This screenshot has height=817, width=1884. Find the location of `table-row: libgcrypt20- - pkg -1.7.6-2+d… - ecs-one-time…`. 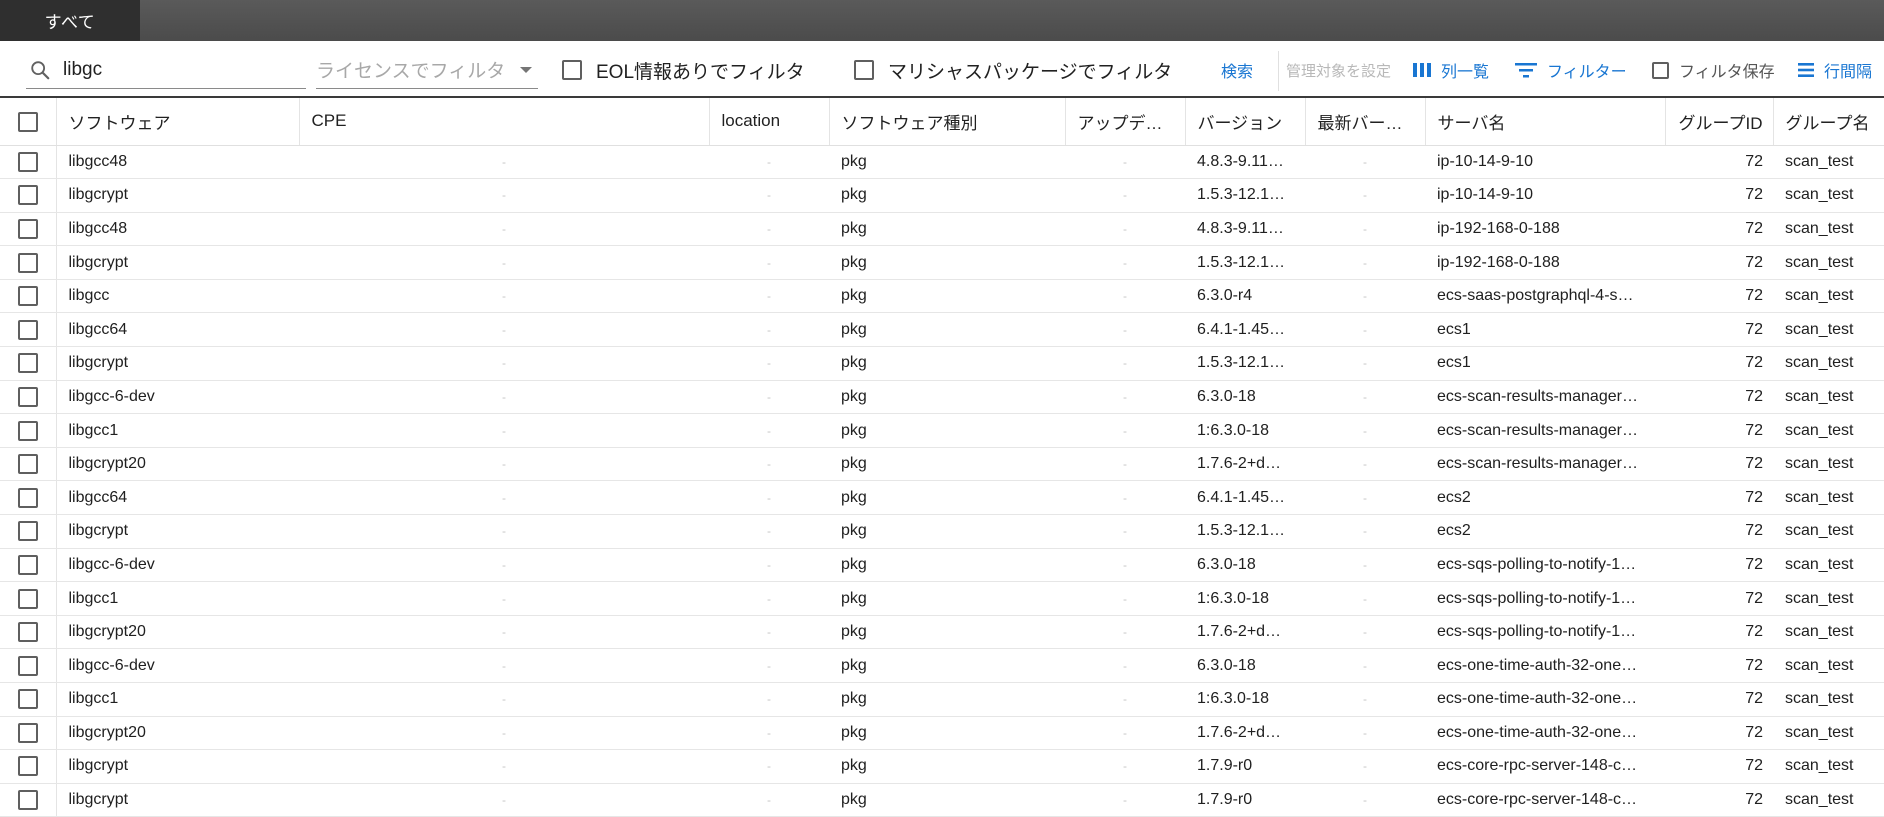

table-row: libgcrypt20- - pkg -1.7.6-2+d… - ecs-one-time… is located at coordinates (942, 733).